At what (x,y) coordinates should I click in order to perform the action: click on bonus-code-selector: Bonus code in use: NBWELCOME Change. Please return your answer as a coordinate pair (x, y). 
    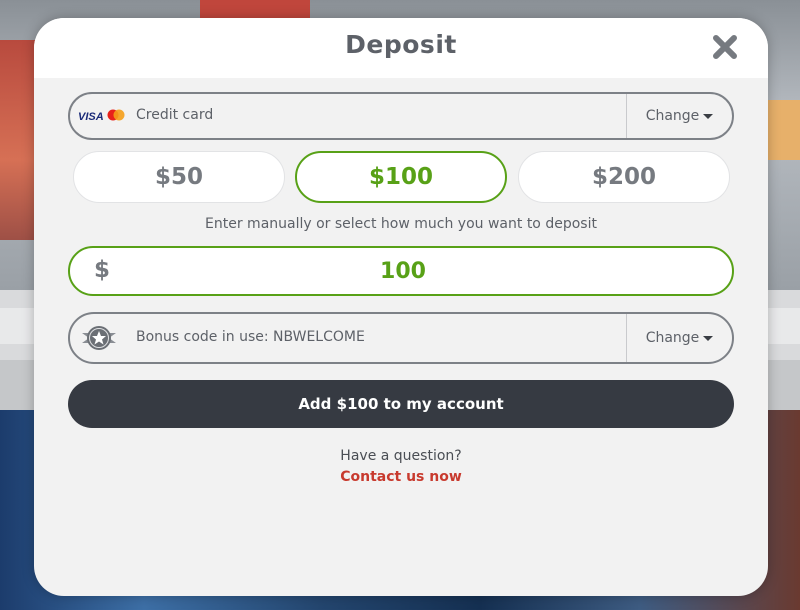
    Looking at the image, I should click on (401, 338).